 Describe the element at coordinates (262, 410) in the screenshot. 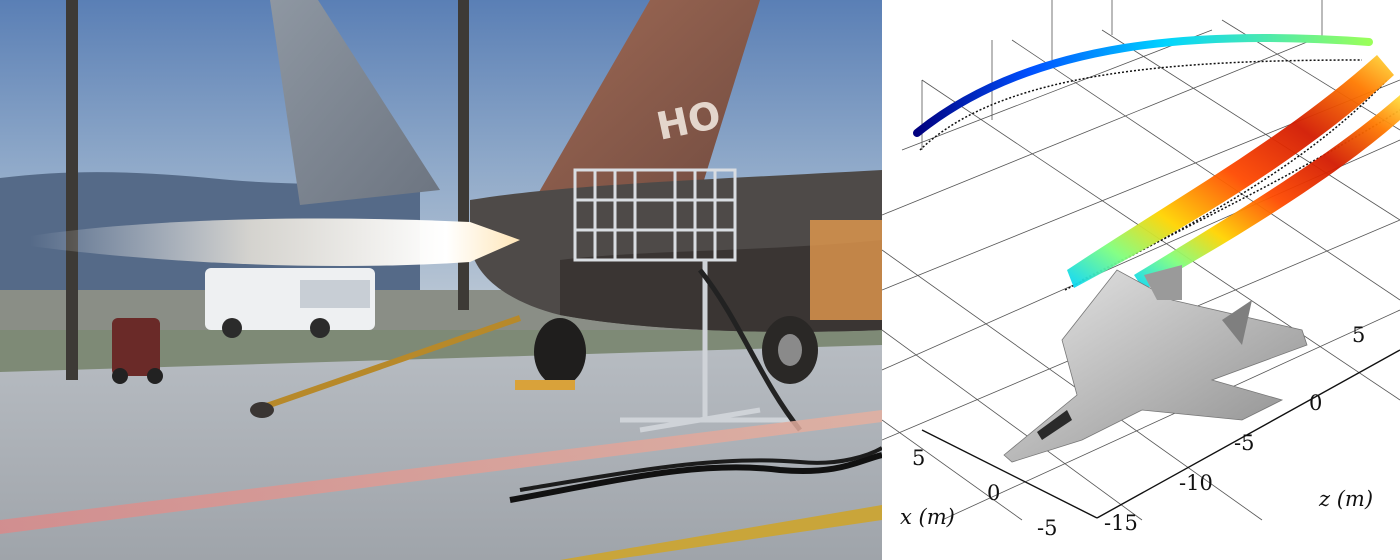

I see `tow-bar-wheel` at that location.